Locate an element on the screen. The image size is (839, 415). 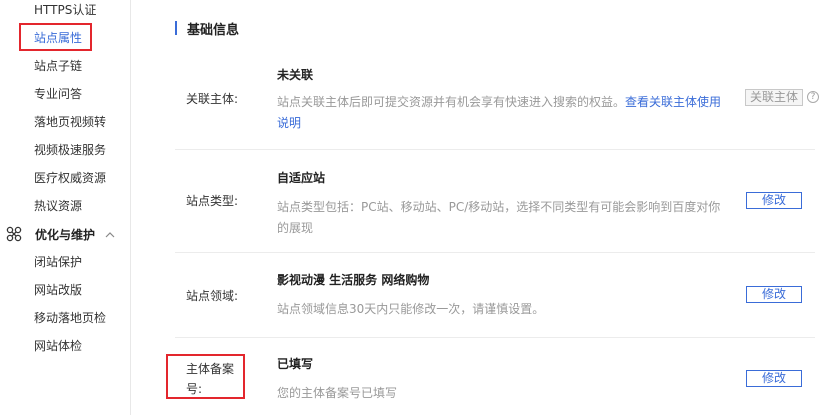
highlight-box-filing-label is located at coordinates (205, 376).